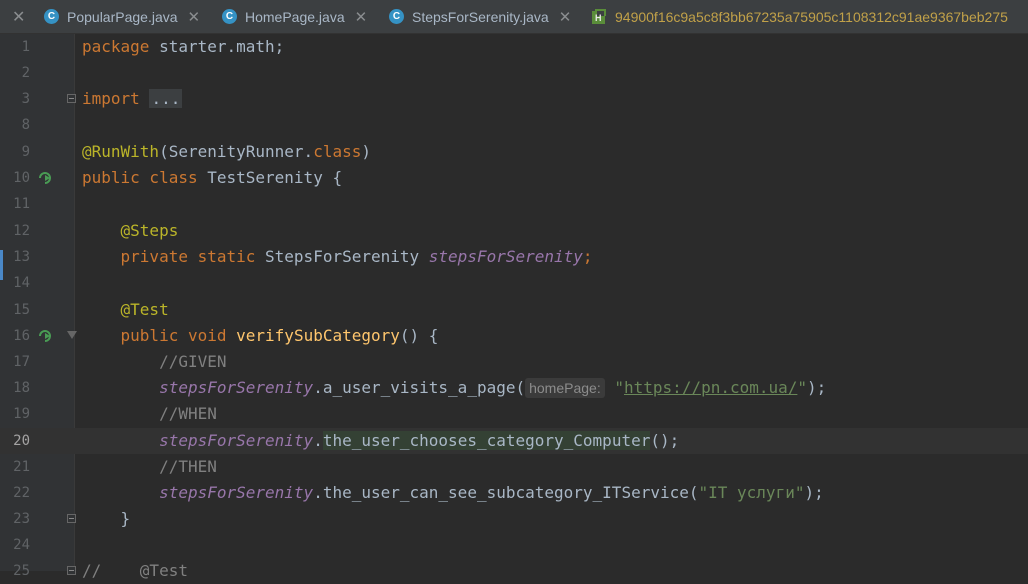  Describe the element at coordinates (21, 571) in the screenshot. I see `line-number: 25` at that location.